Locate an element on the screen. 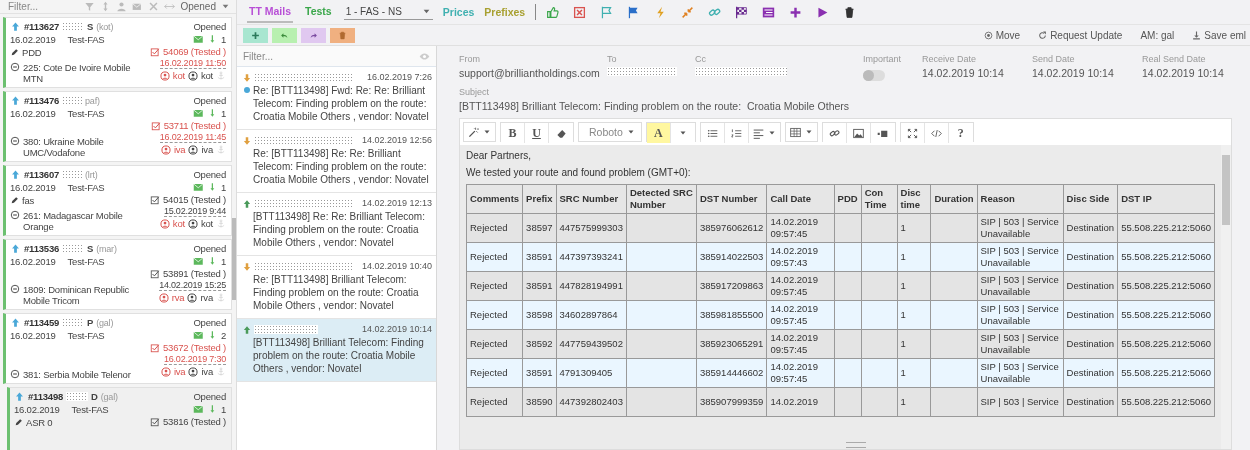 This screenshot has width=1250, height=450. column-header: Reason is located at coordinates (1020, 199).